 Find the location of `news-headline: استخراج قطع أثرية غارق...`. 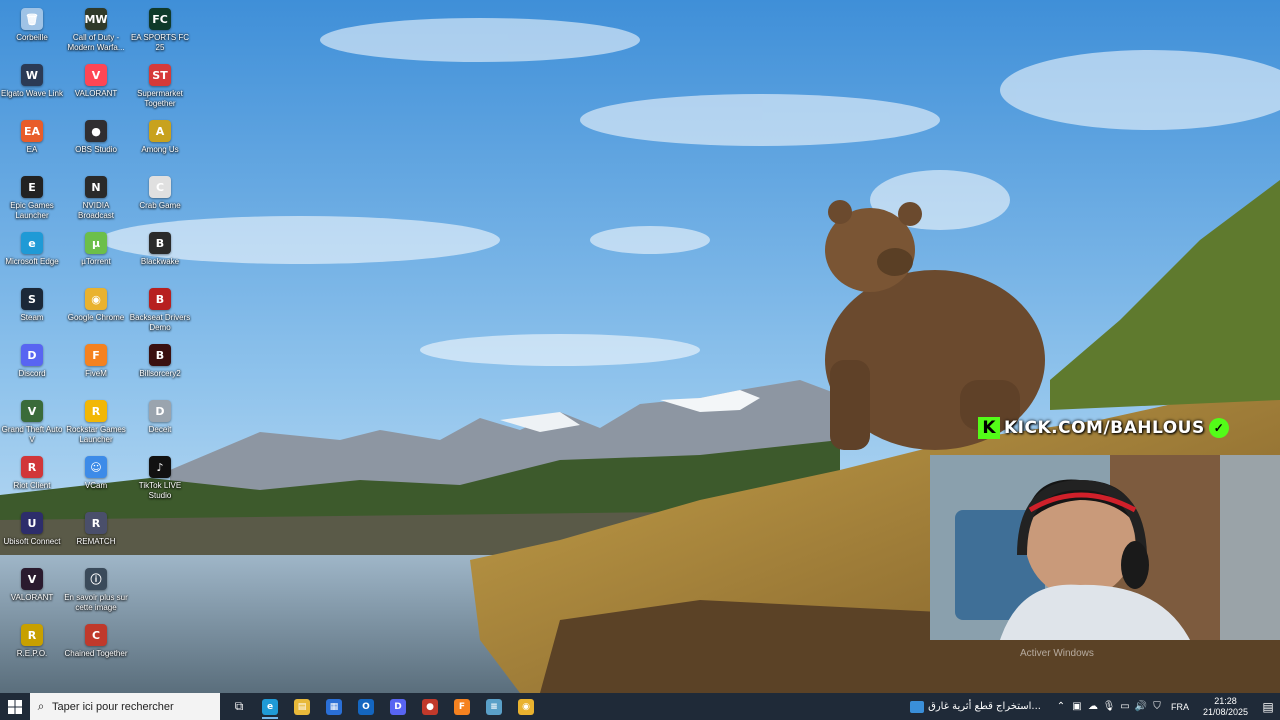

news-headline: استخراج قطع أثرية غارق... is located at coordinates (984, 706).